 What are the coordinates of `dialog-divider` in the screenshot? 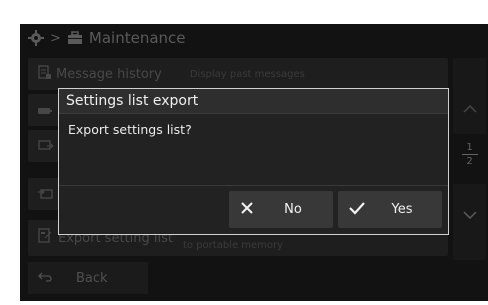 It's located at (253, 185).